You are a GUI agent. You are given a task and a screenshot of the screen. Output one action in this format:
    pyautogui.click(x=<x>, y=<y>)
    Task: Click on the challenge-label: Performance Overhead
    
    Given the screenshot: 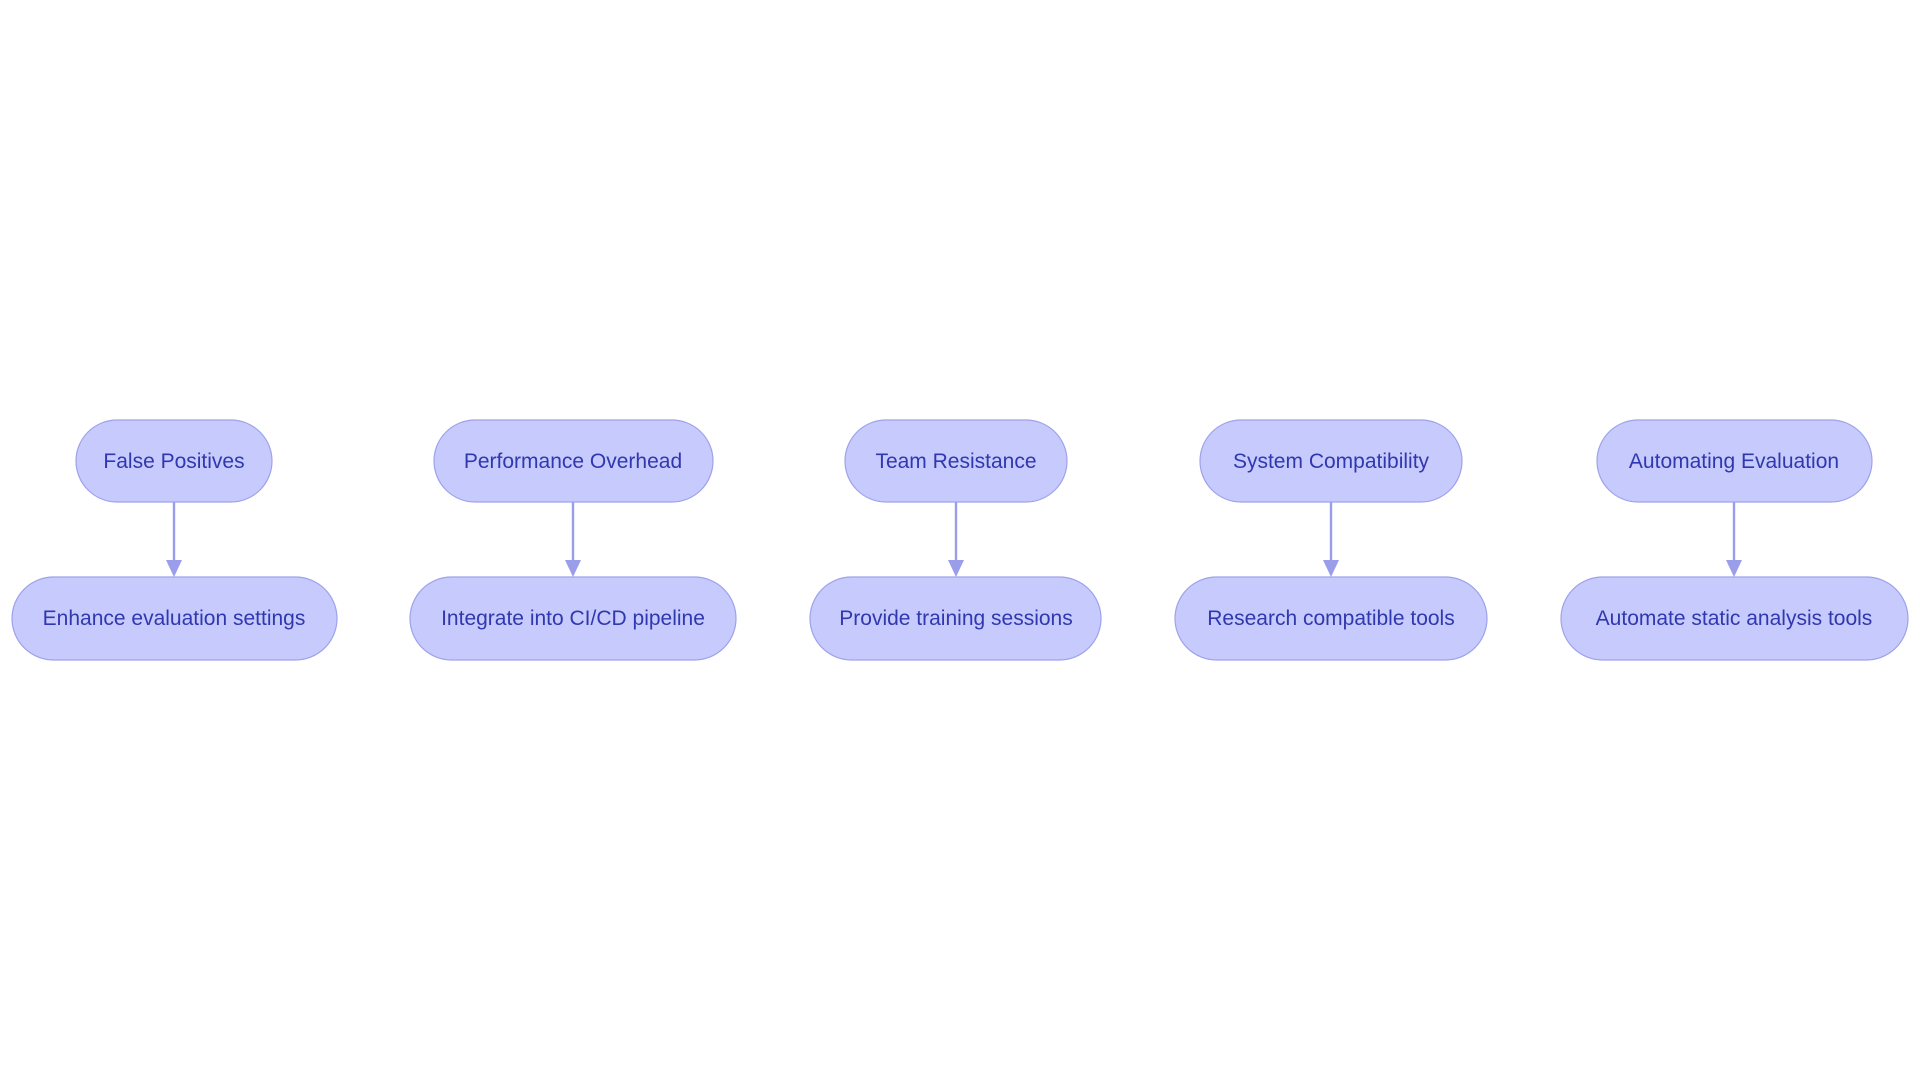 What is the action you would take?
    pyautogui.click(x=573, y=461)
    